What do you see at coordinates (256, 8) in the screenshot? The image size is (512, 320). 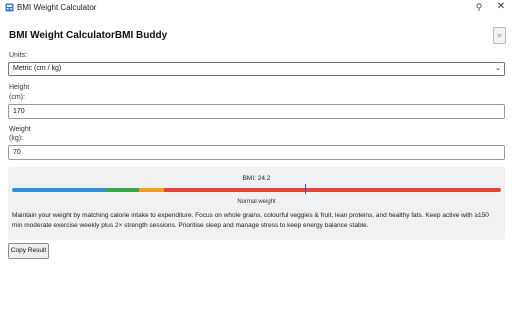 I see `title-bar: BMI Weight Calculator ⚲ ✕` at bounding box center [256, 8].